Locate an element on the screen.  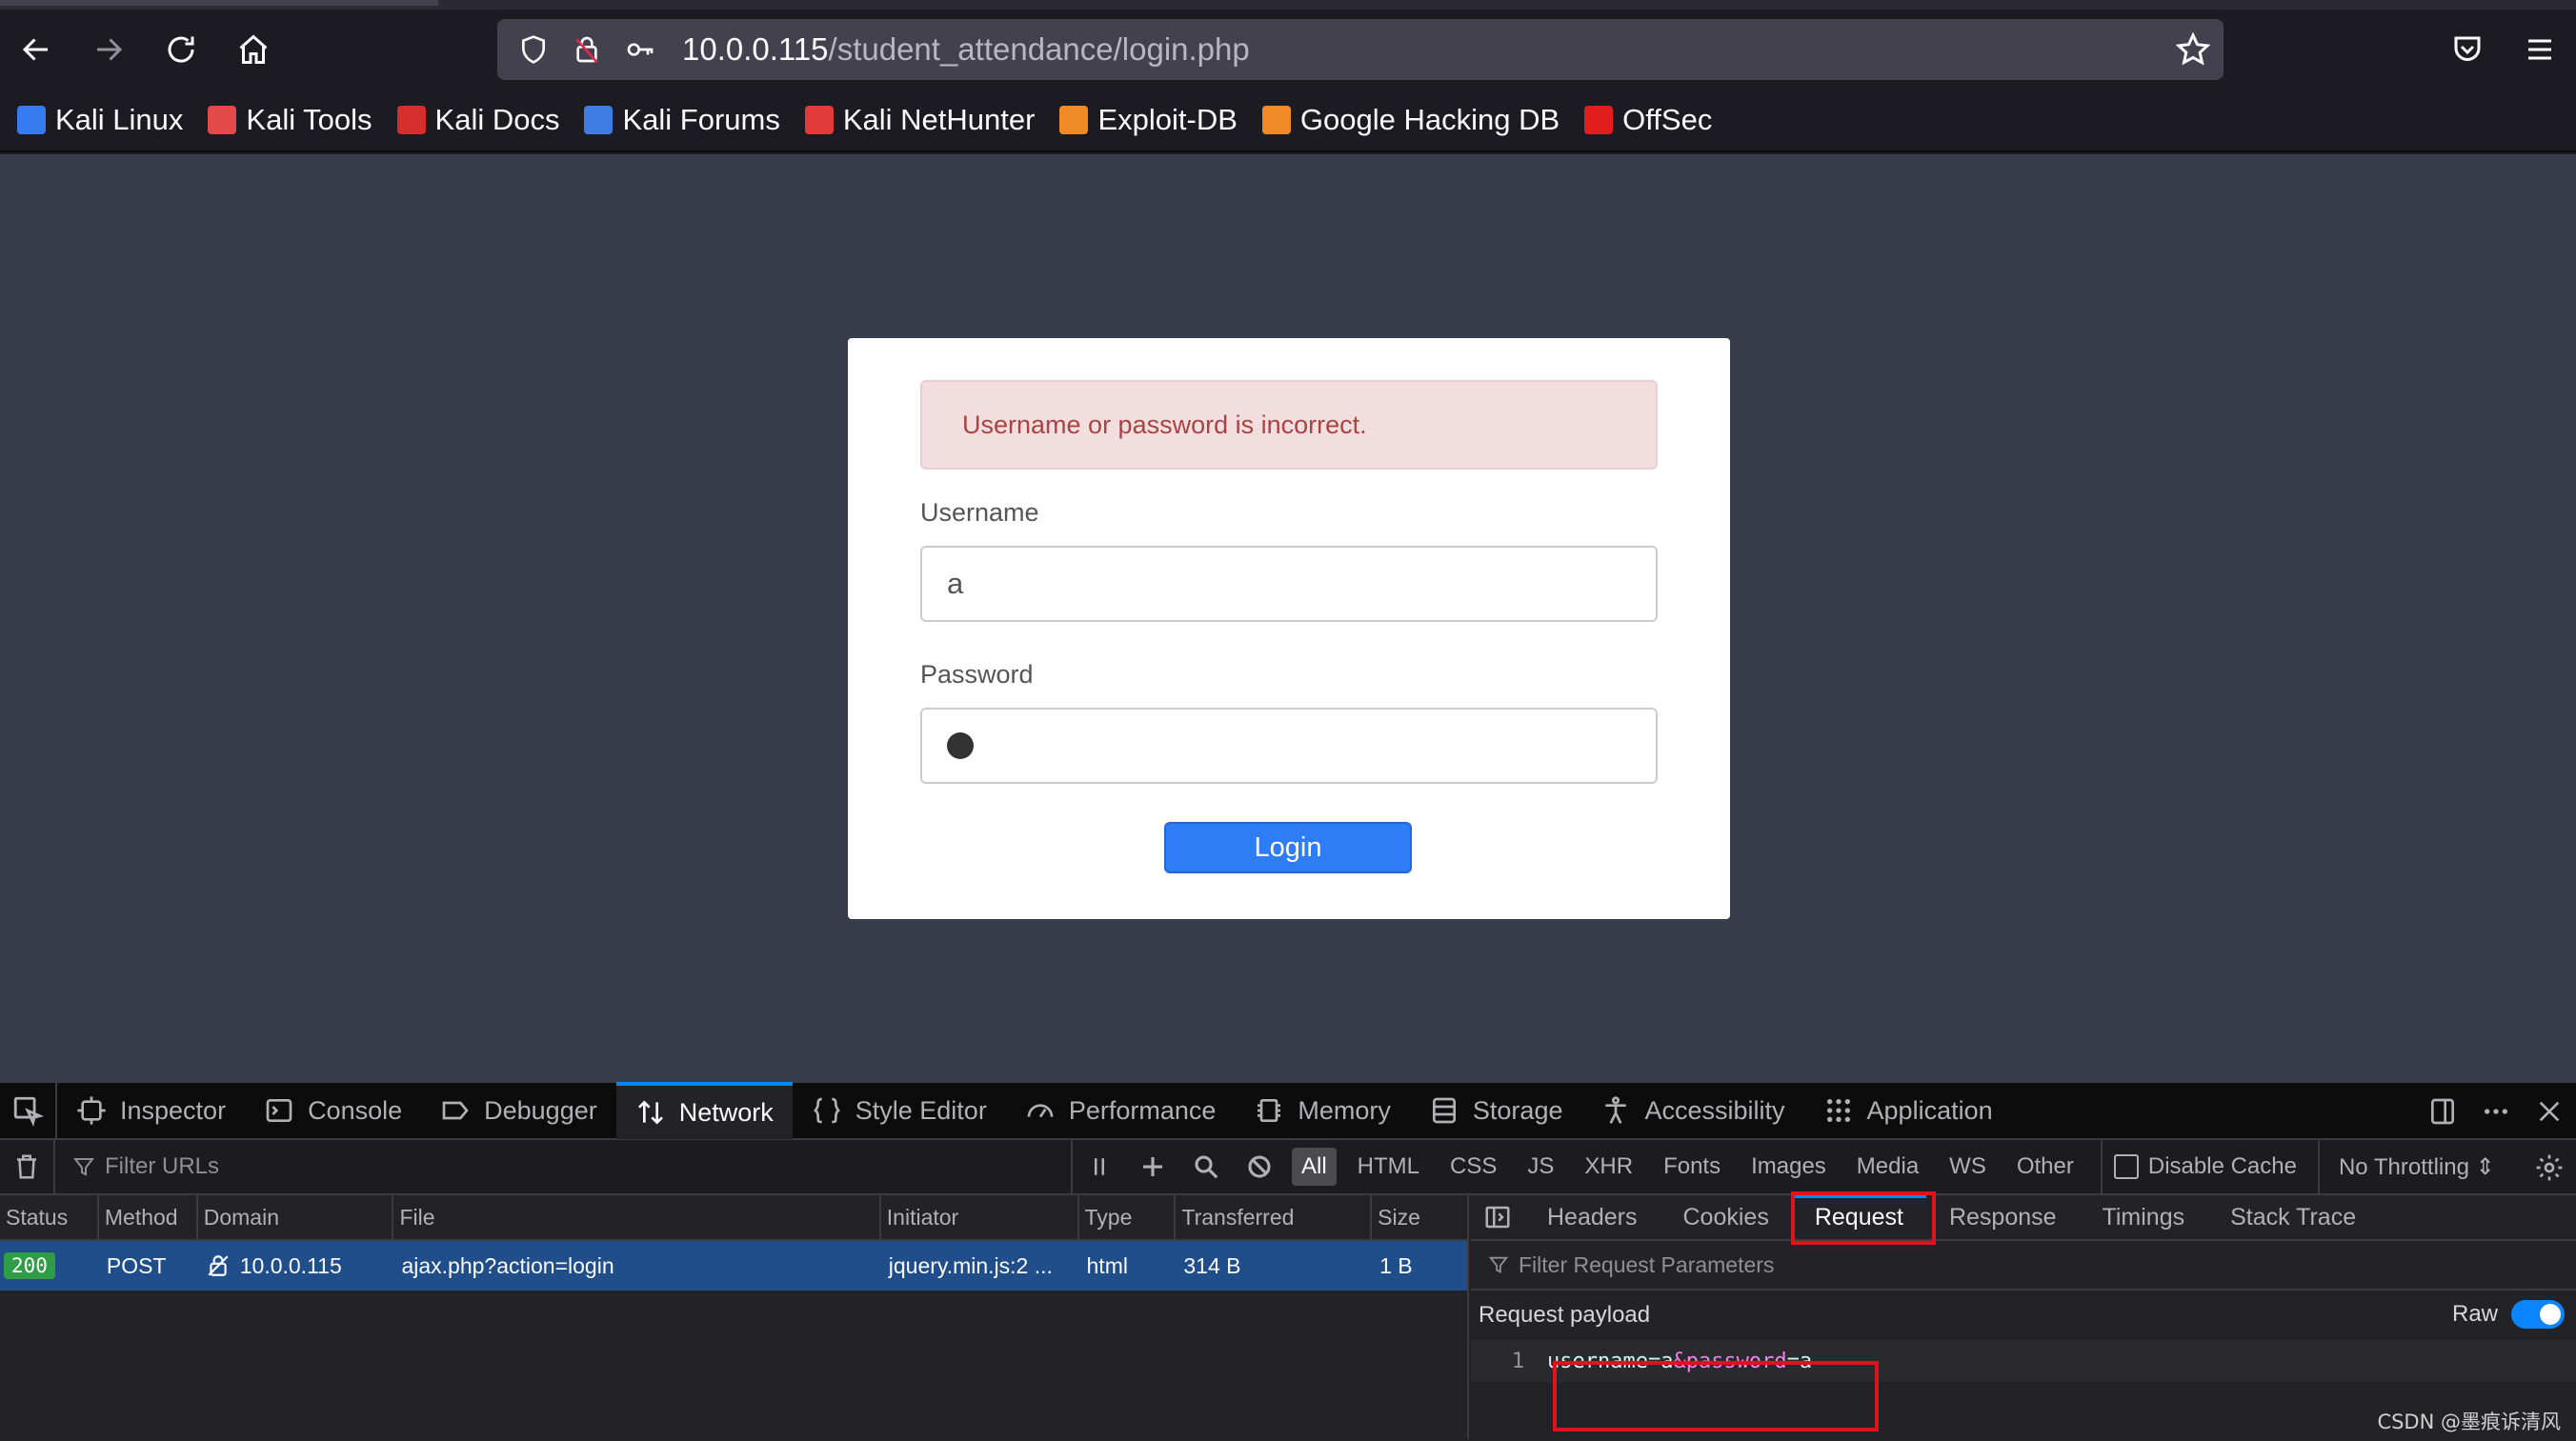
tab-label: Inspector is located at coordinates (174, 1110).